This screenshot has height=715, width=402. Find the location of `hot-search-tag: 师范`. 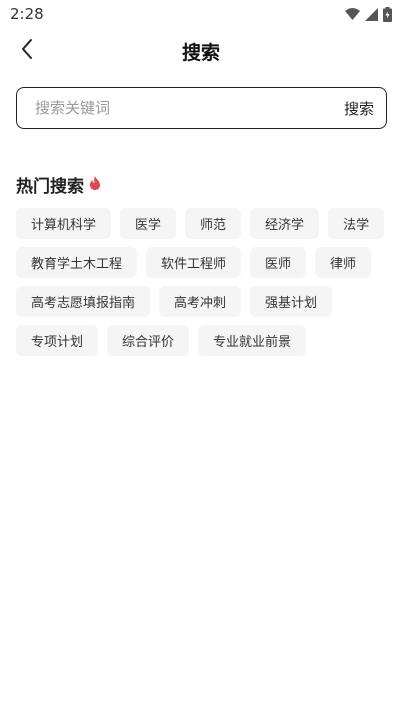

hot-search-tag: 师范 is located at coordinates (213, 223).